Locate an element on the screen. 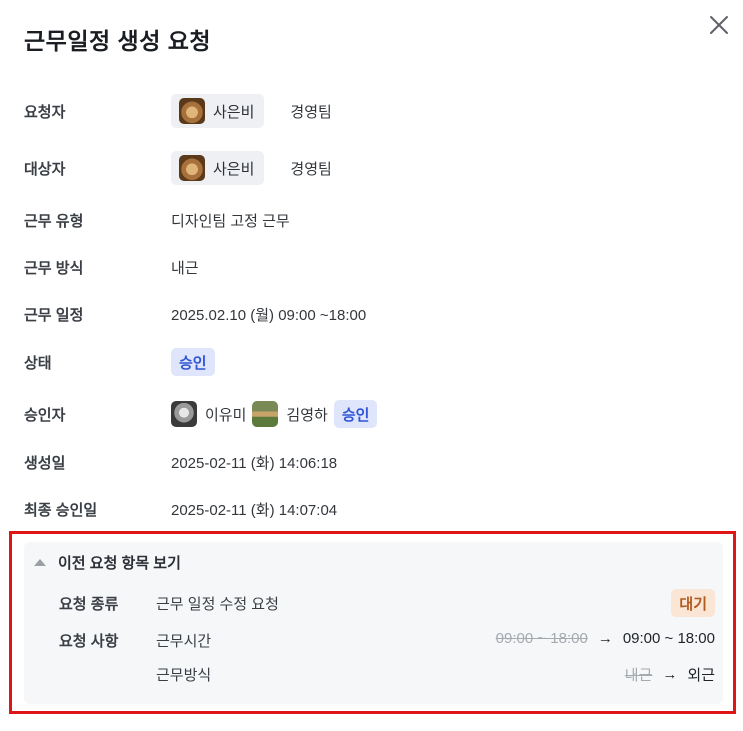  final-approved-label: 최종 승인일 is located at coordinates (61, 510).